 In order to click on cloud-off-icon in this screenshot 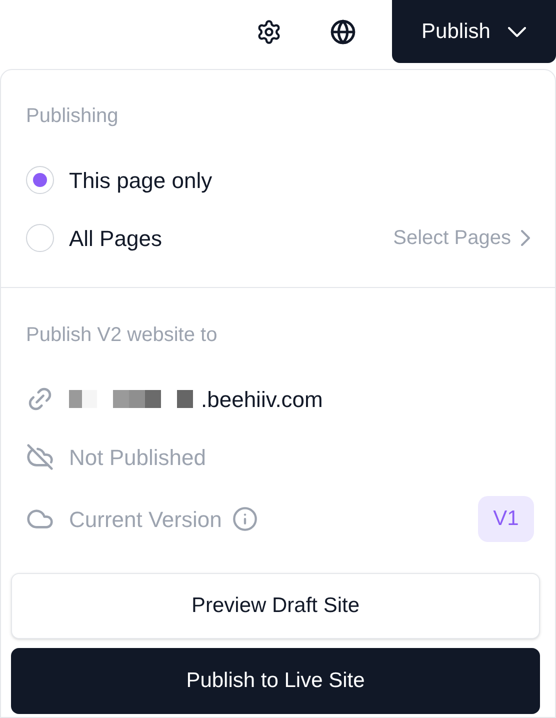, I will do `click(40, 457)`.